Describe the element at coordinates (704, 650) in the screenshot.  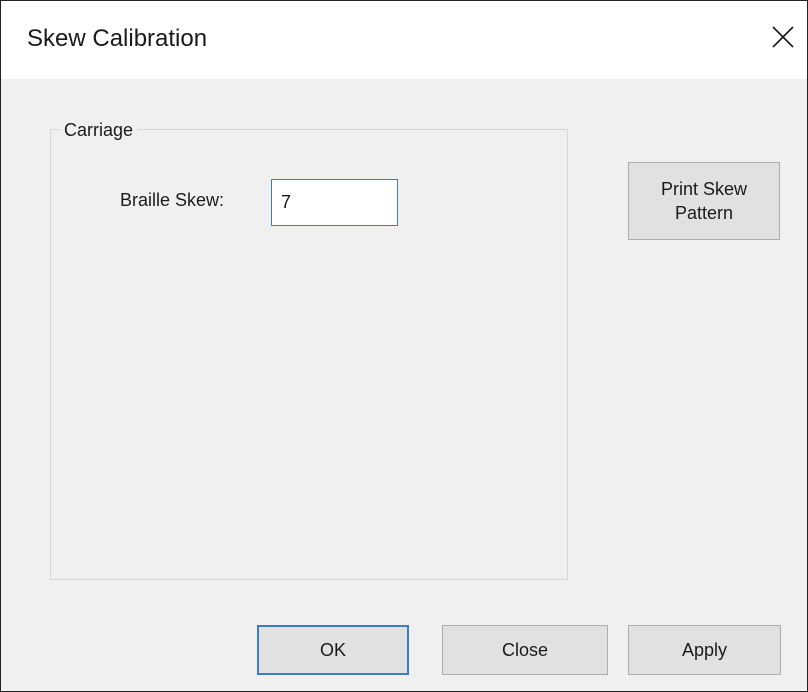
I see `apply-button: Apply` at that location.